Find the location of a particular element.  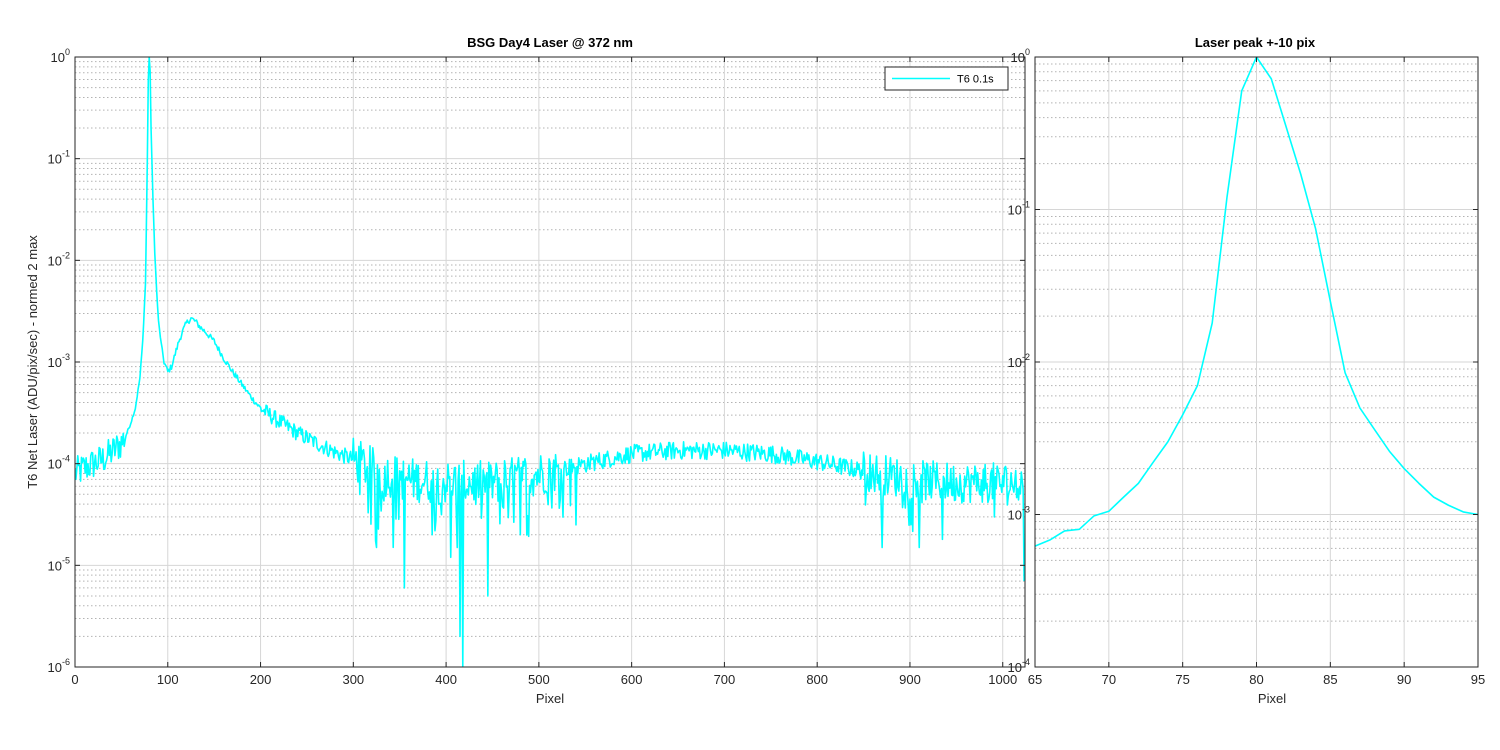

zoom-title: Laser peak +-10 pix is located at coordinates (1255, 42).